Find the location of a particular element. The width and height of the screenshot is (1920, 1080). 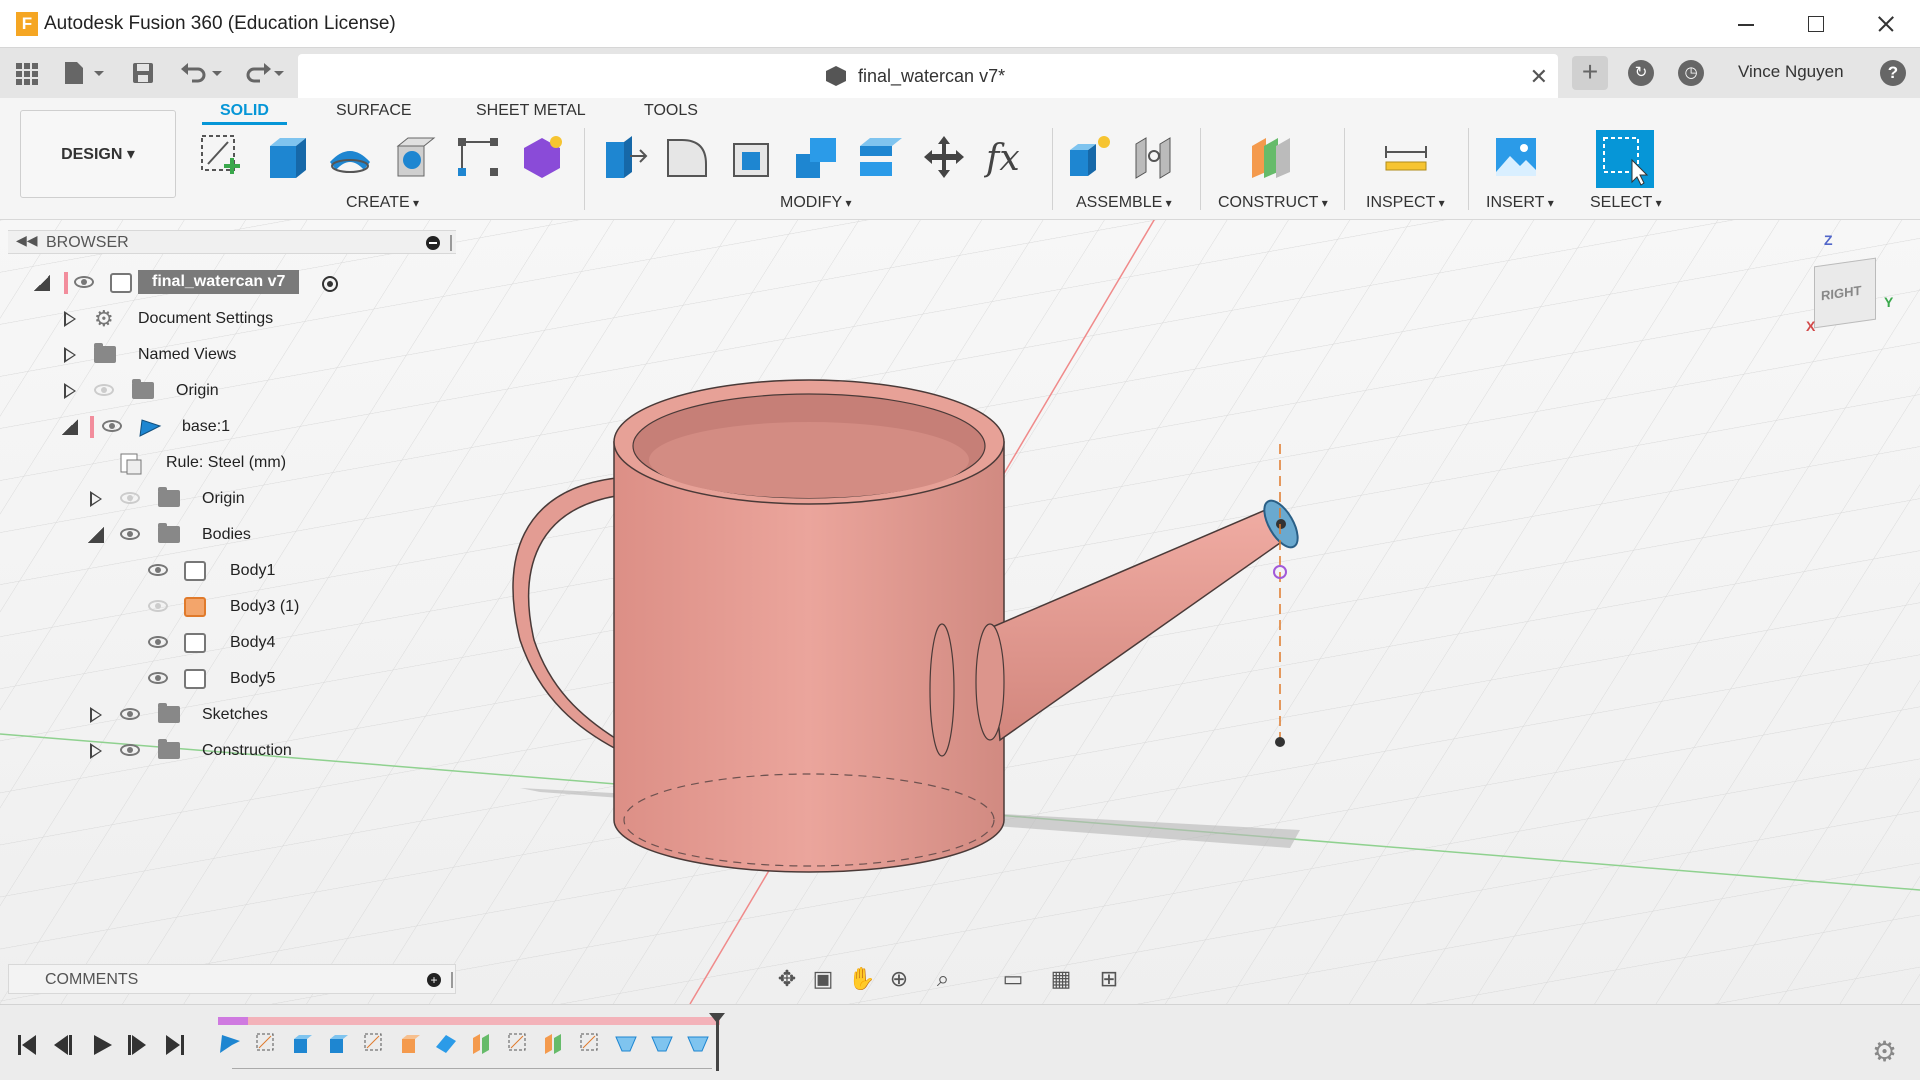

tree-item-document-settings: ⚙ Document Settings is located at coordinates (210, 319).